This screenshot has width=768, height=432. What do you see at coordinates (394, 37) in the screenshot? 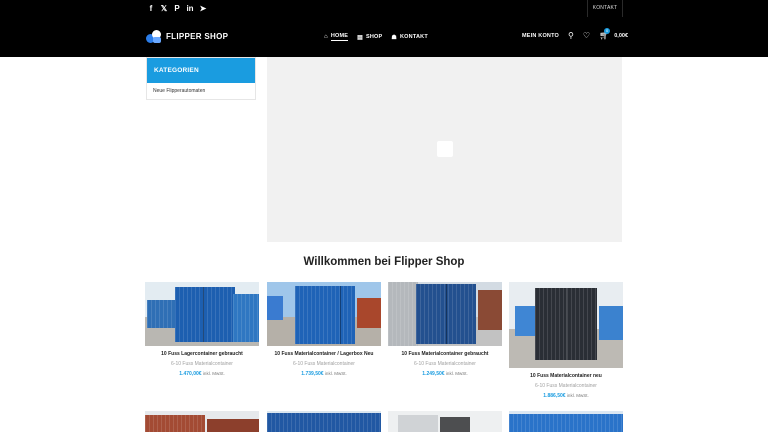
I see `contact-icon: ☗` at bounding box center [394, 37].